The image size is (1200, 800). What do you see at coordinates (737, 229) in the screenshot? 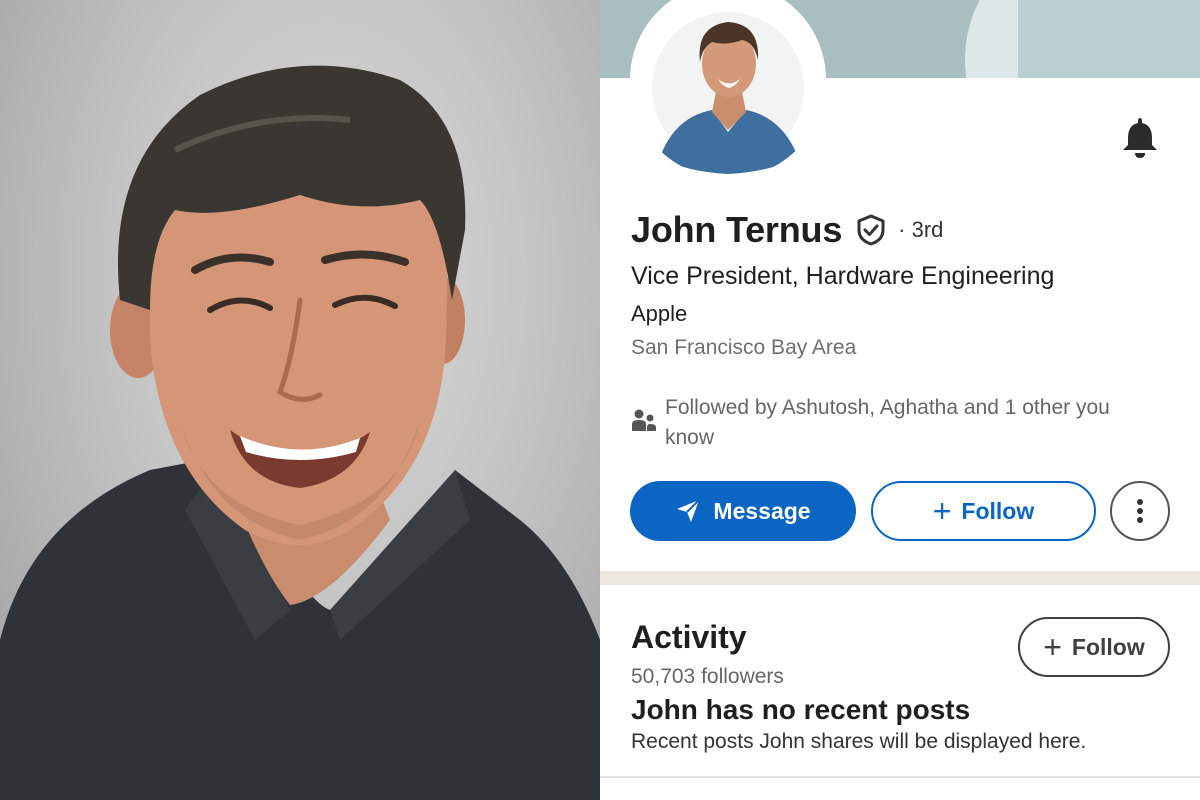
I see `profile-name: John Ternus` at bounding box center [737, 229].